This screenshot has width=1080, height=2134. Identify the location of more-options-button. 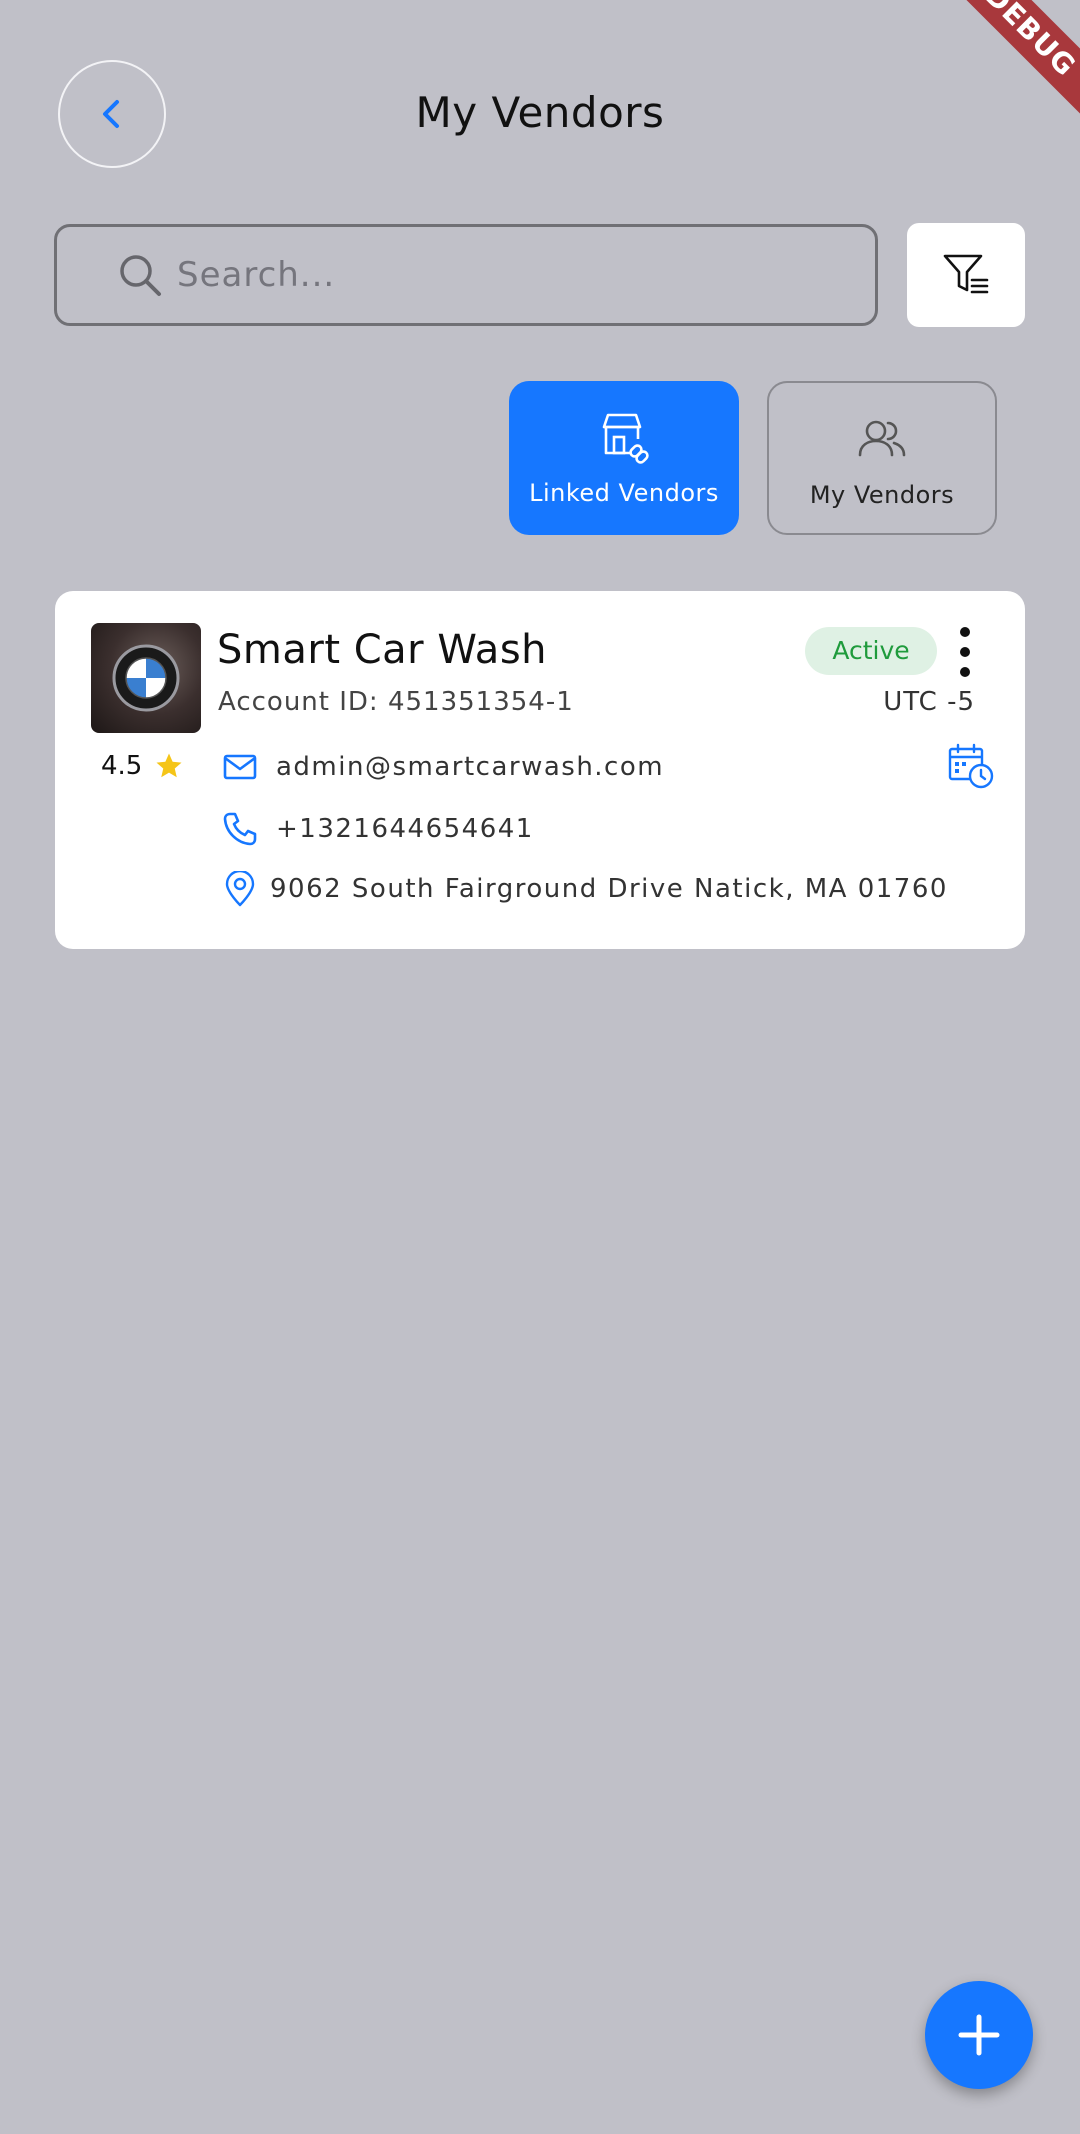
(965, 652).